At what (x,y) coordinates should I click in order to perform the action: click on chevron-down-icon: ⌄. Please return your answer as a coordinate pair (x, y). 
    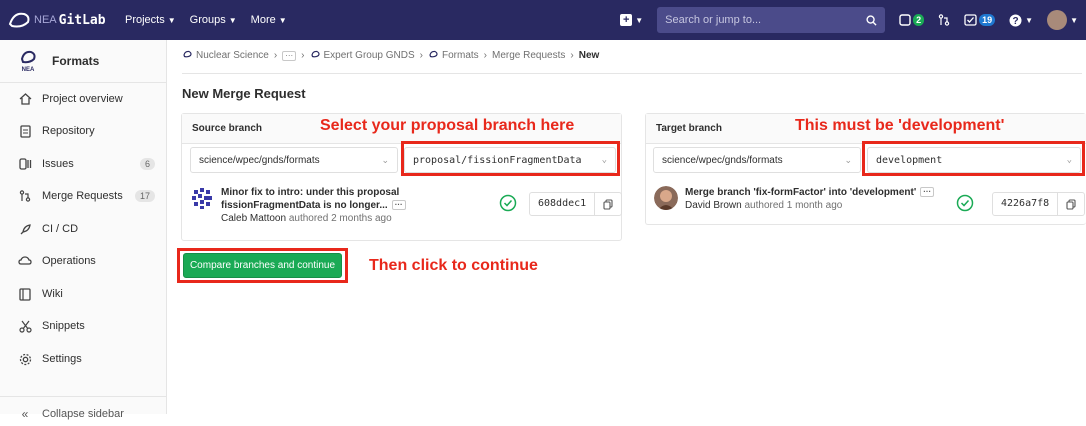
    Looking at the image, I should click on (385, 160).